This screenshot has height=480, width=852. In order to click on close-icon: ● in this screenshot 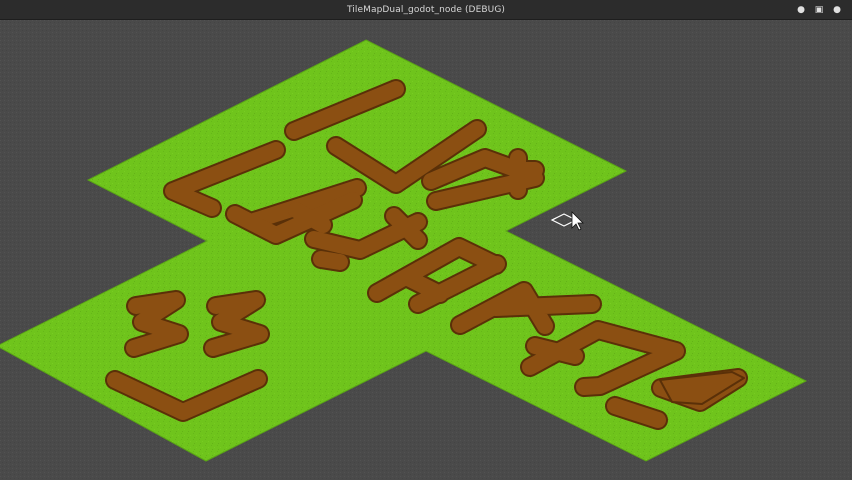, I will do `click(837, 10)`.